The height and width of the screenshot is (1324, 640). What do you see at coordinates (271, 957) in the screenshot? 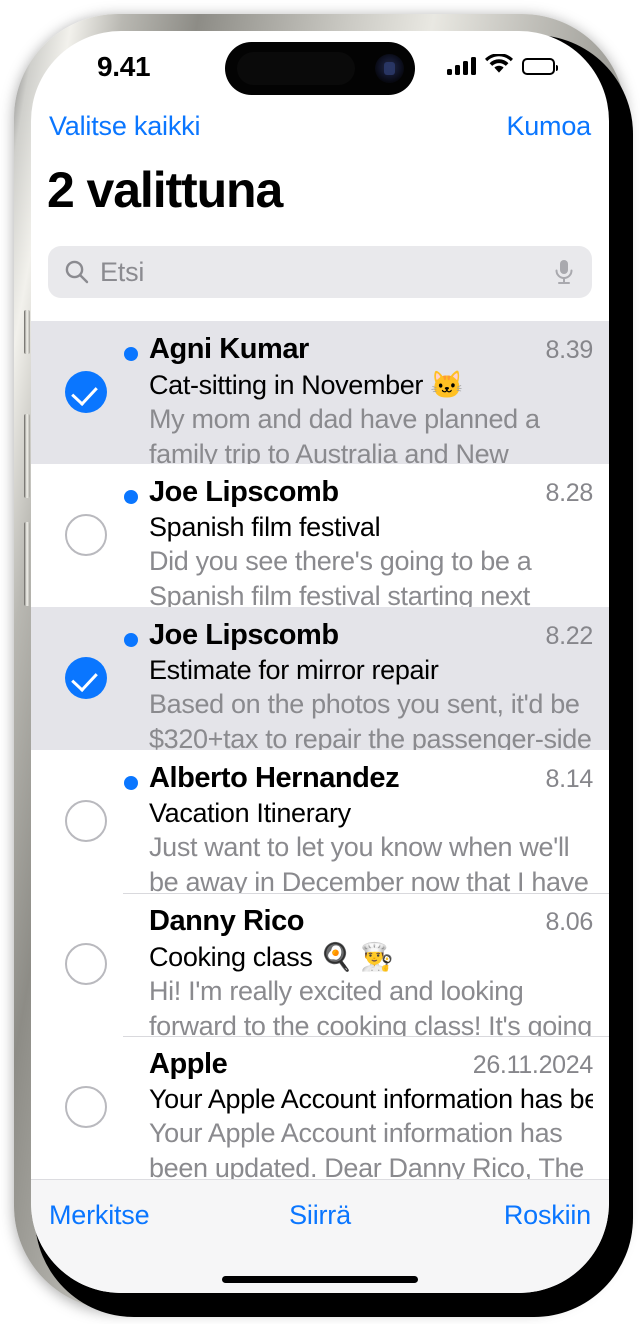
I see `mail-subject: Cooking class 🍳 👨‍🍳` at bounding box center [271, 957].